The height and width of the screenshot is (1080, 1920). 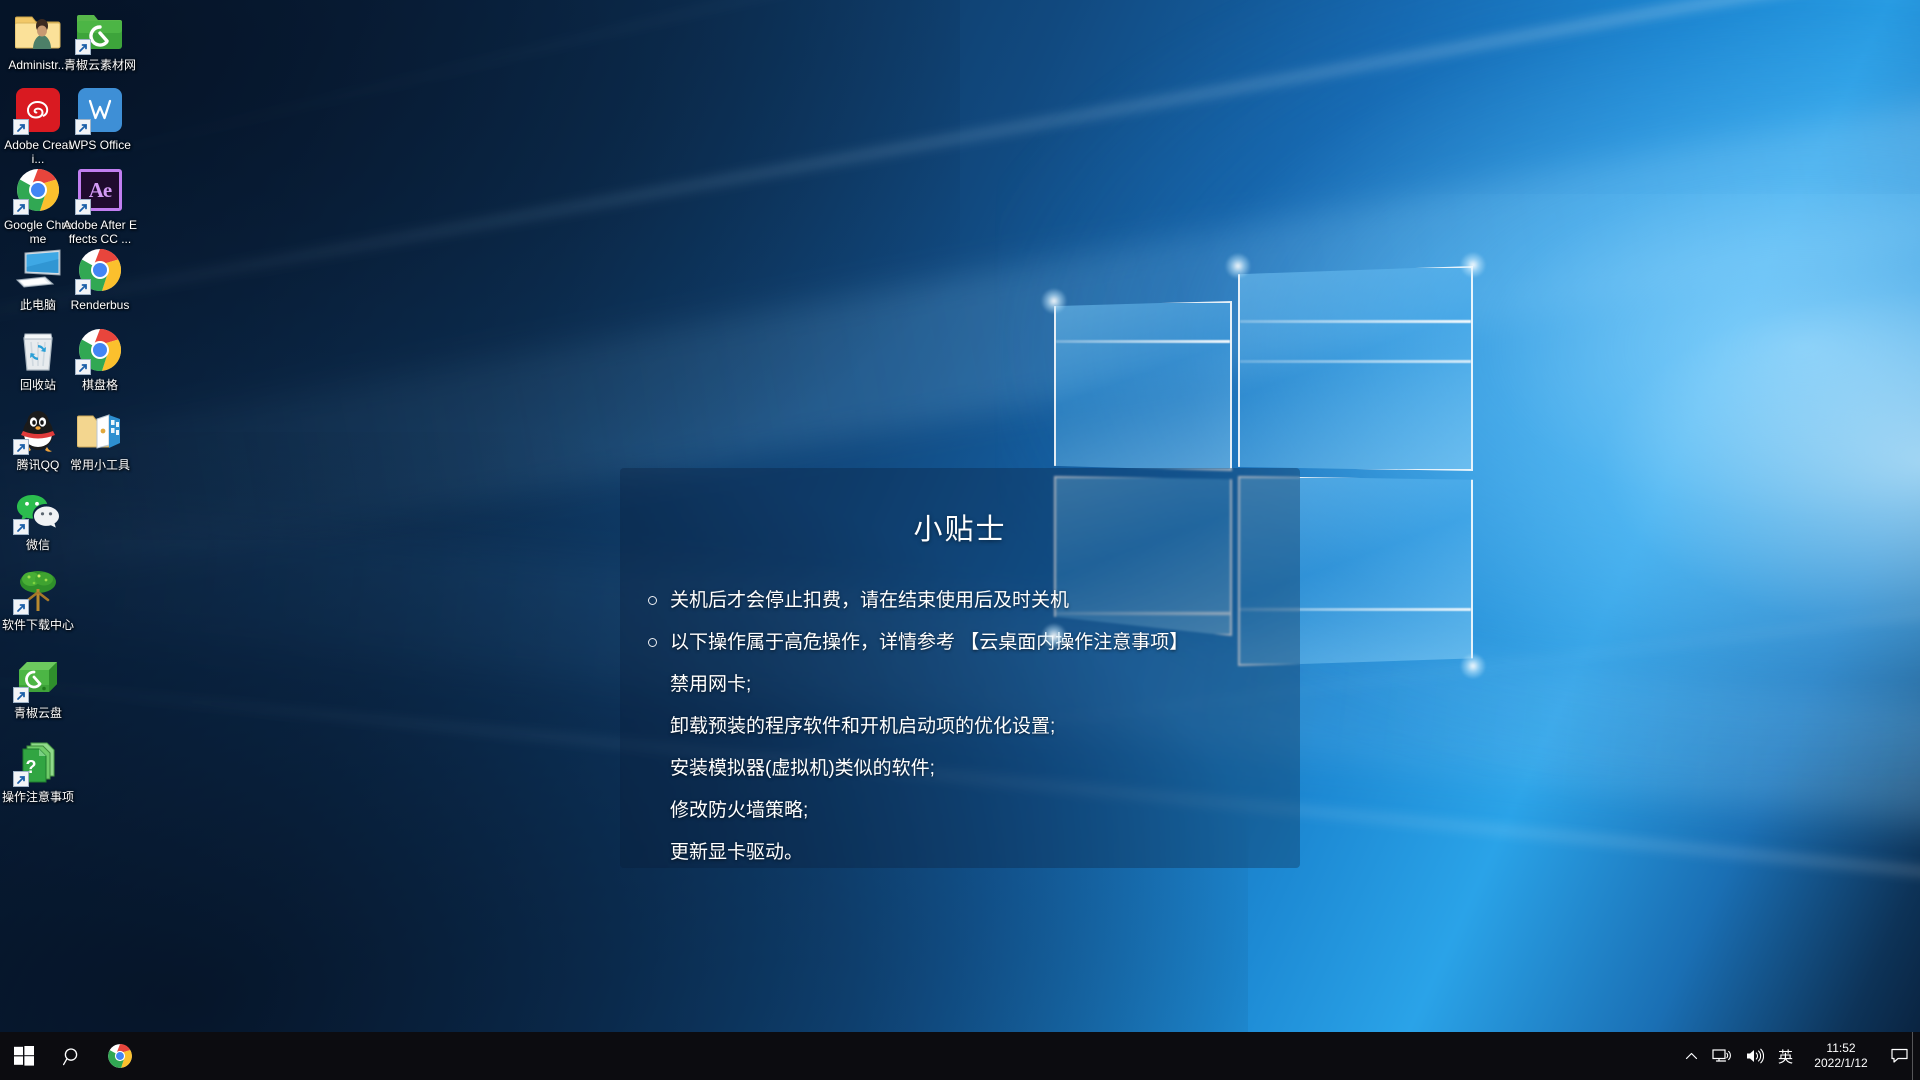 What do you see at coordinates (37, 590) in the screenshot?
I see `tree-download-center-icon` at bounding box center [37, 590].